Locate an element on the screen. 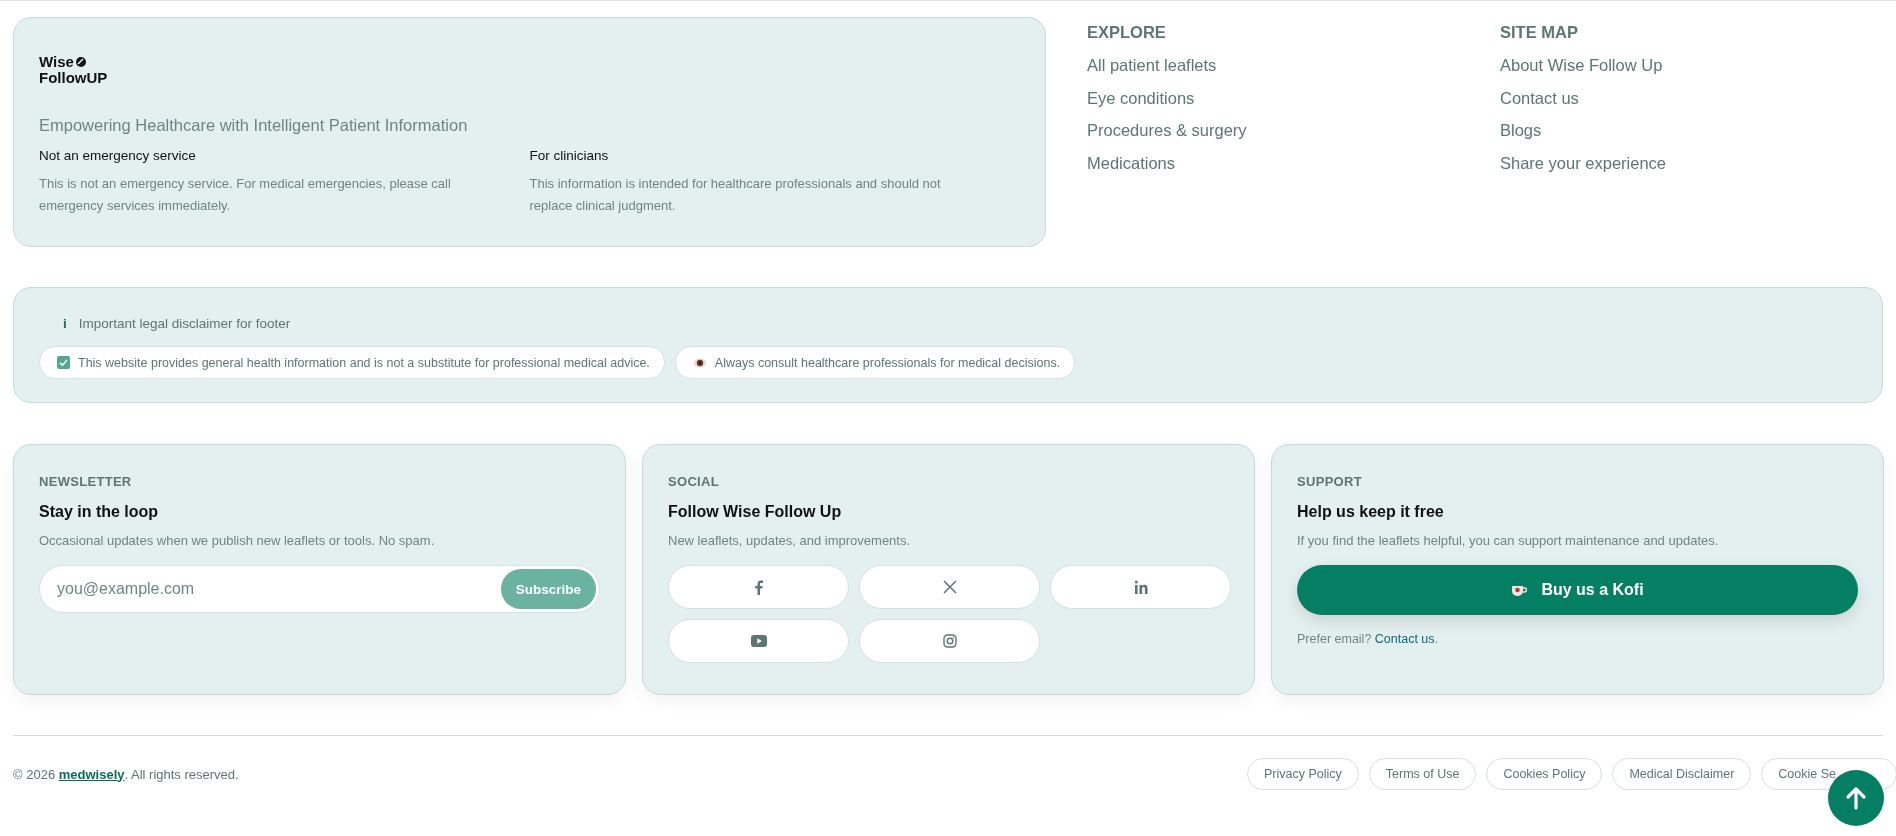  footer-link: All patient leaflets is located at coordinates (1293, 65).